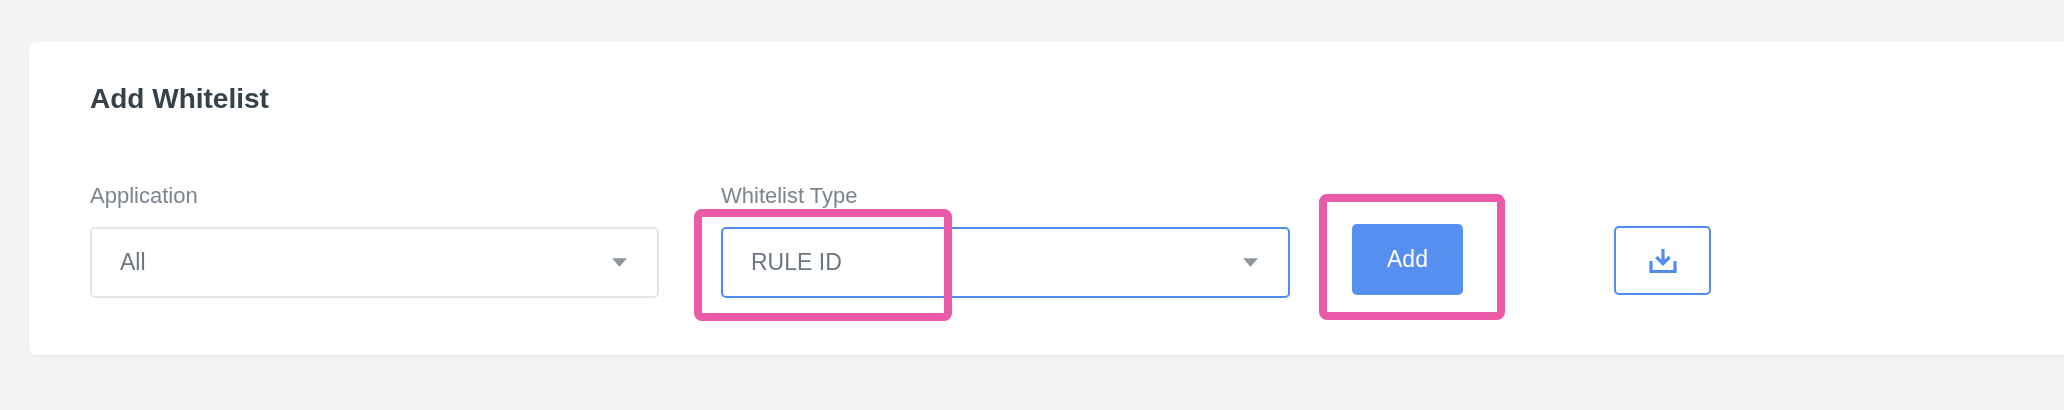  Describe the element at coordinates (1407, 259) in the screenshot. I see `add-button: Add` at that location.